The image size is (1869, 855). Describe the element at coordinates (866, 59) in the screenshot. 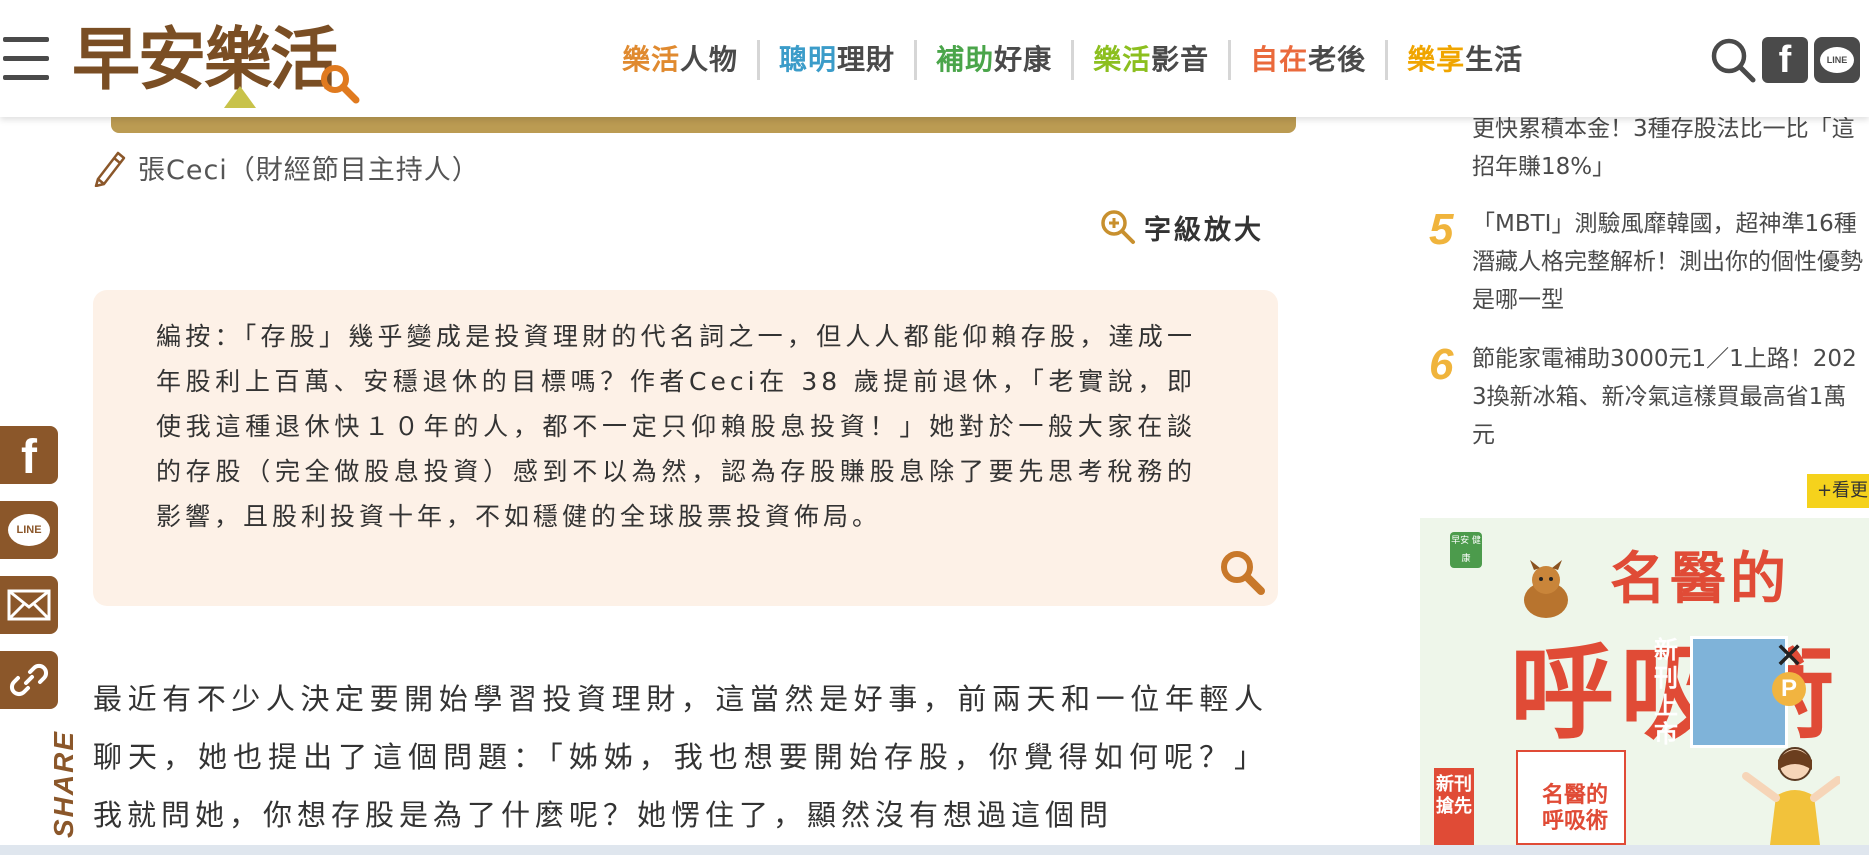

I see `nav-item-label: 理財` at that location.